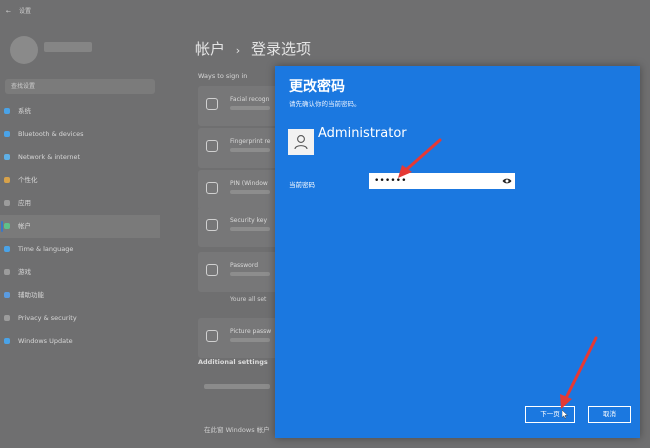 The image size is (650, 448). Describe the element at coordinates (579, 372) in the screenshot. I see `arrow-to-next-button` at that location.